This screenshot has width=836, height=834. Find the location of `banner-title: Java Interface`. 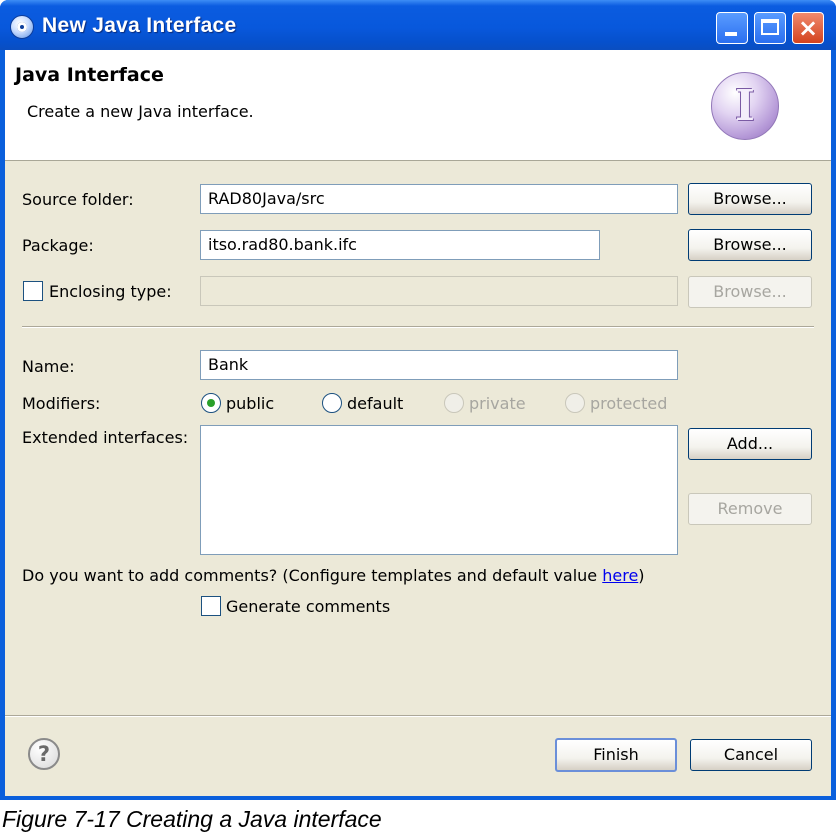

banner-title: Java Interface is located at coordinates (89, 75).